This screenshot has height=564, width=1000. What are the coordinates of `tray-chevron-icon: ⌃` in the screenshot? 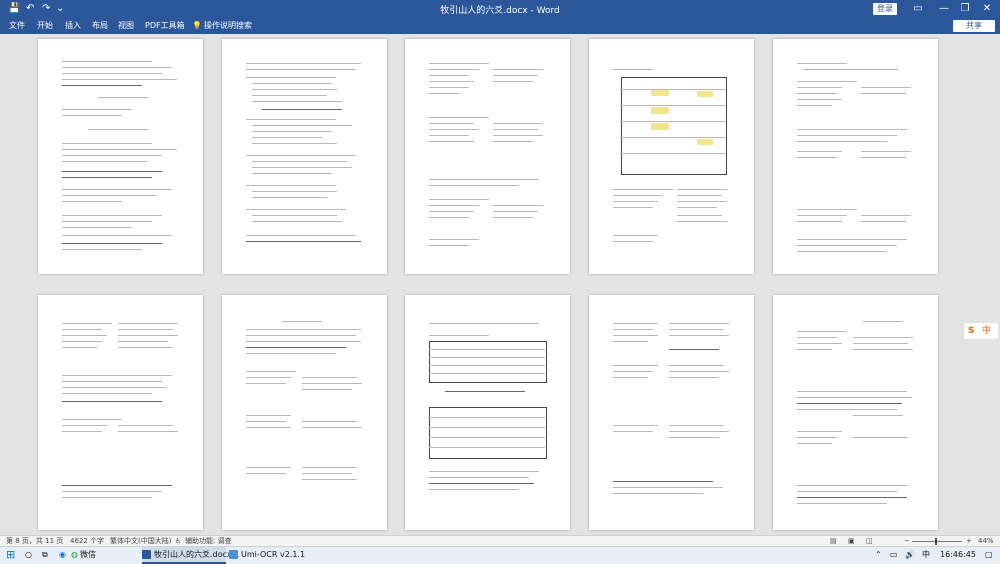 It's located at (878, 555).